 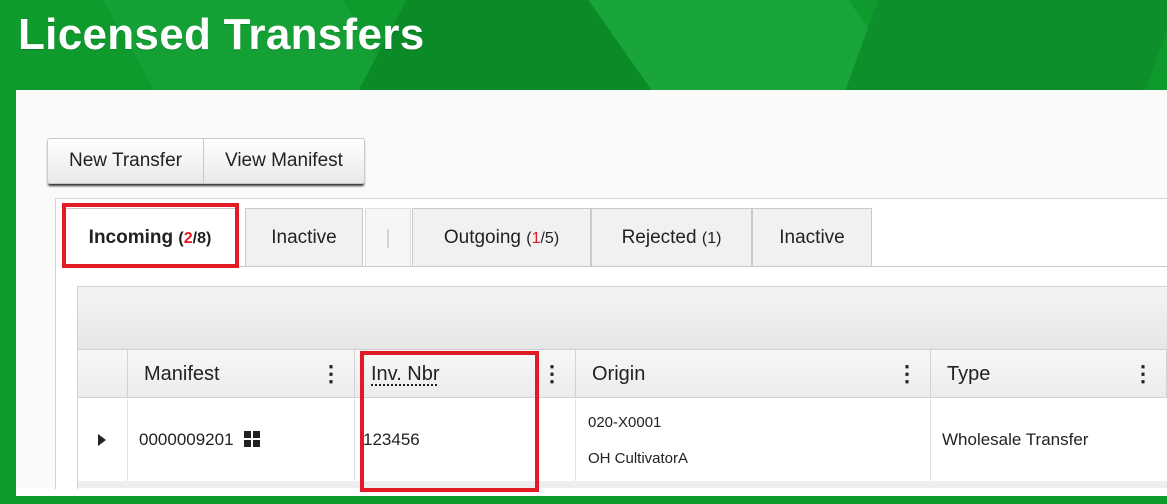 What do you see at coordinates (711, 238) in the screenshot?
I see `tab-rejected-count: (1)` at bounding box center [711, 238].